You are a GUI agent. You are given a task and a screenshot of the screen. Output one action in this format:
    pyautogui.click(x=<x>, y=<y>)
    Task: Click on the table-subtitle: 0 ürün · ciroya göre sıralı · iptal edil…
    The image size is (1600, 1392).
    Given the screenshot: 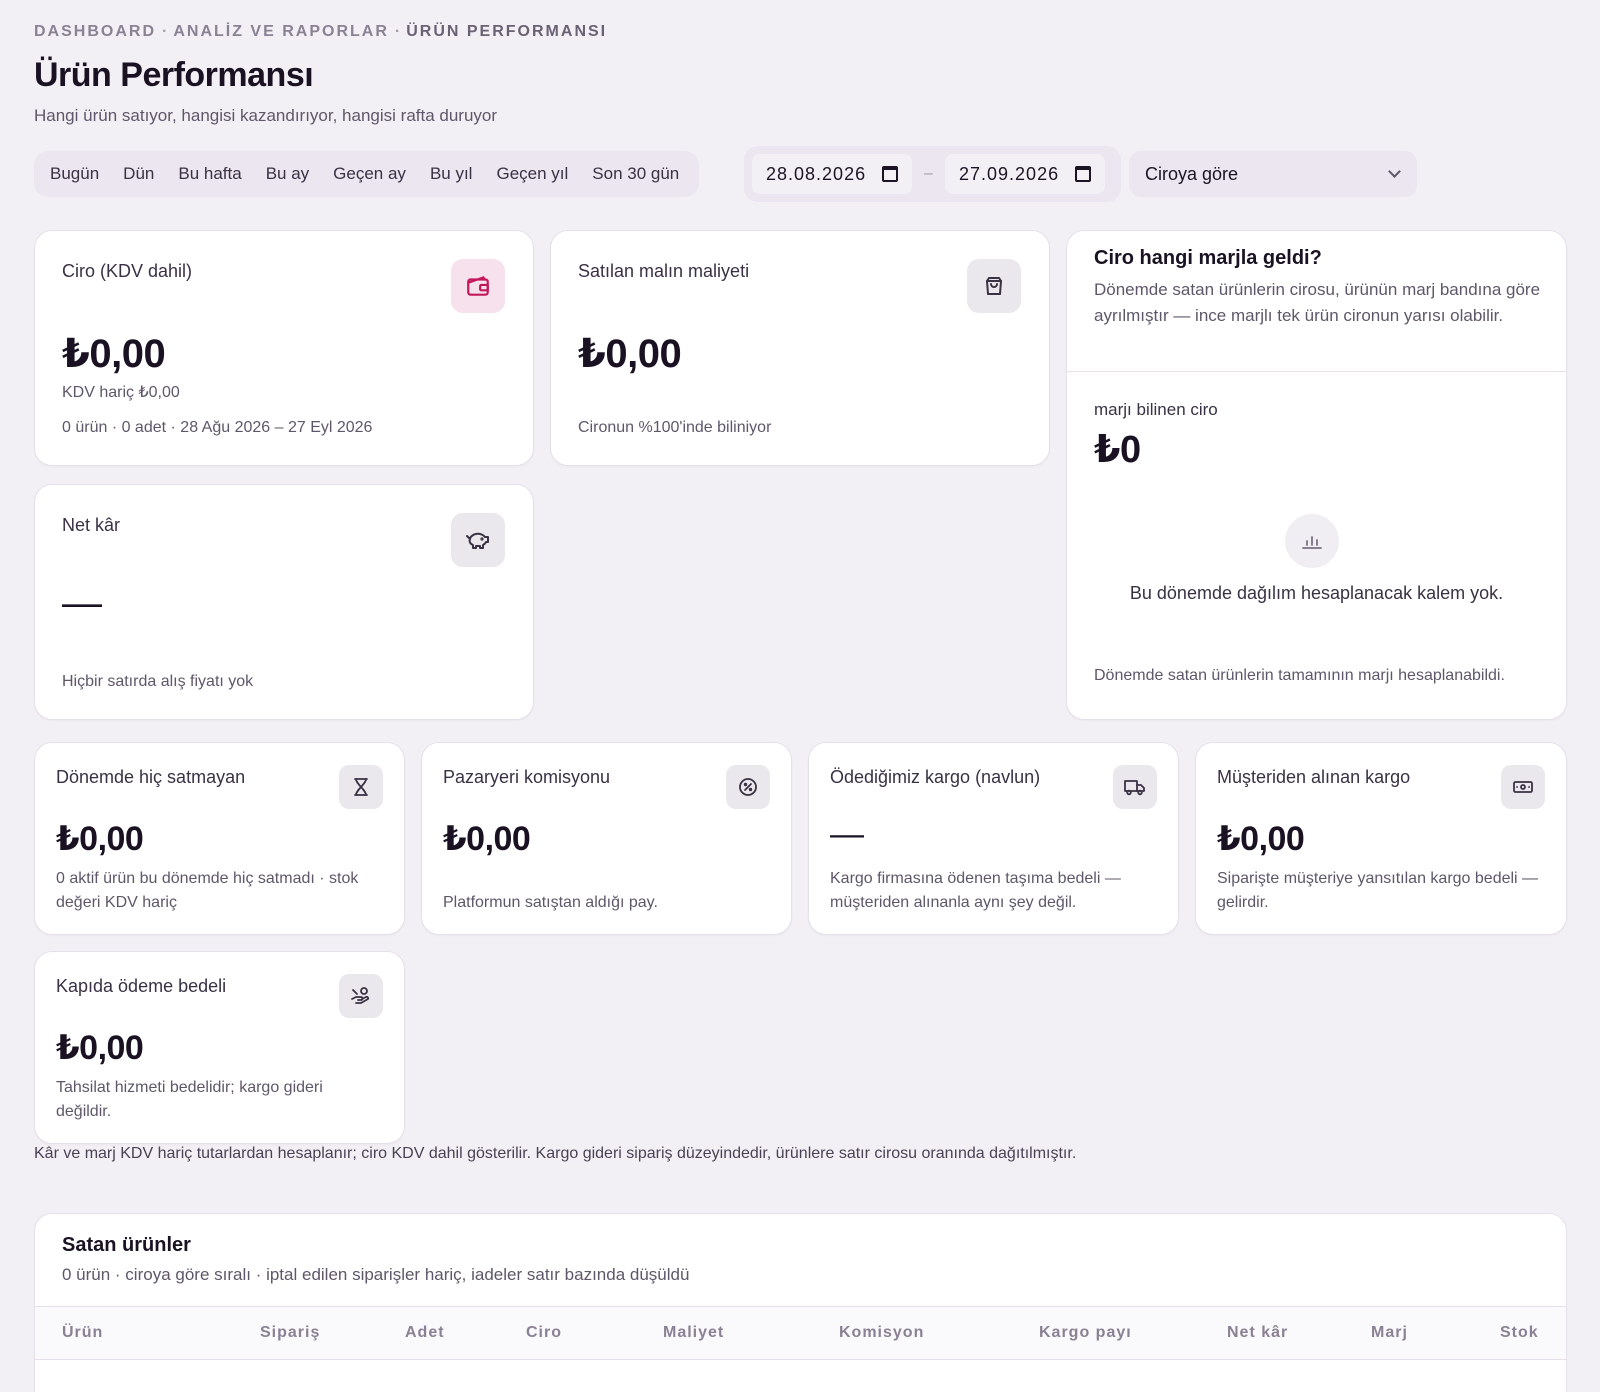 What is the action you would take?
    pyautogui.click(x=376, y=1274)
    